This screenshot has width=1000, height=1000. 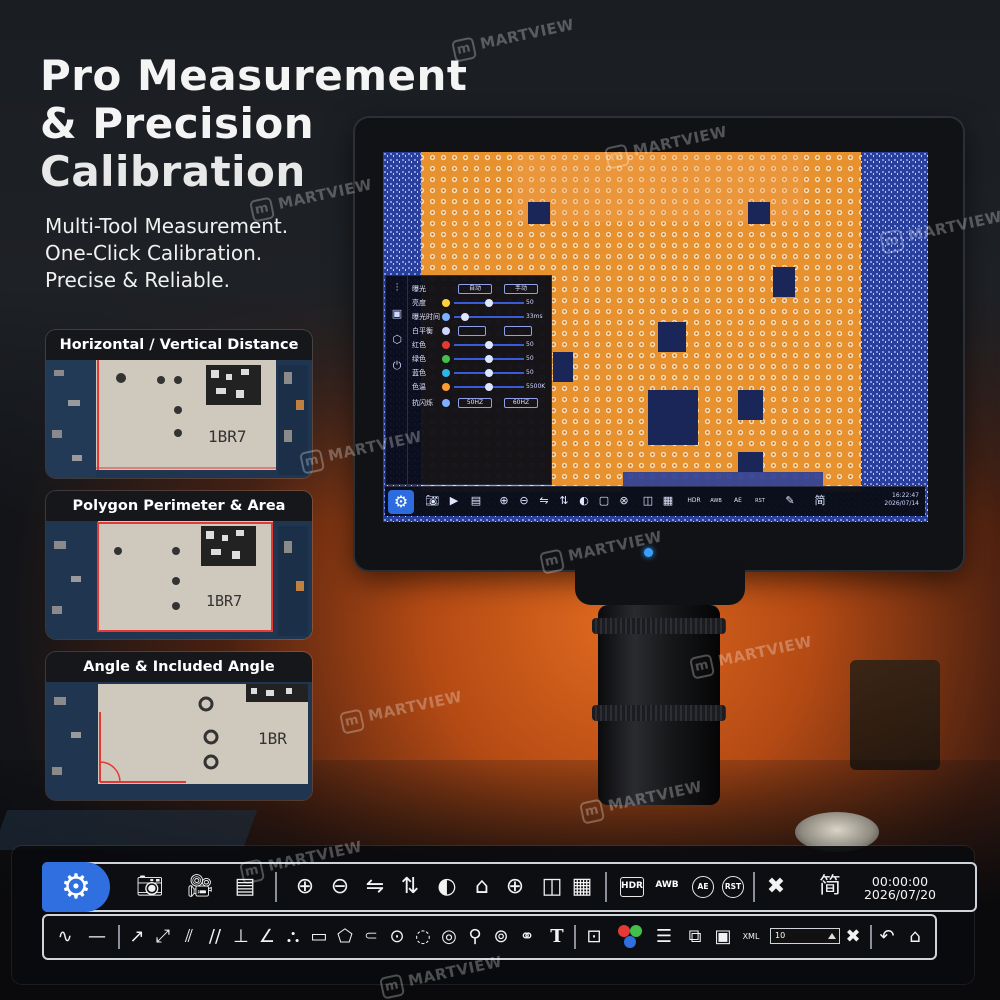 What do you see at coordinates (521, 289) in the screenshot?
I see `exposure-manual-option: 手动` at bounding box center [521, 289].